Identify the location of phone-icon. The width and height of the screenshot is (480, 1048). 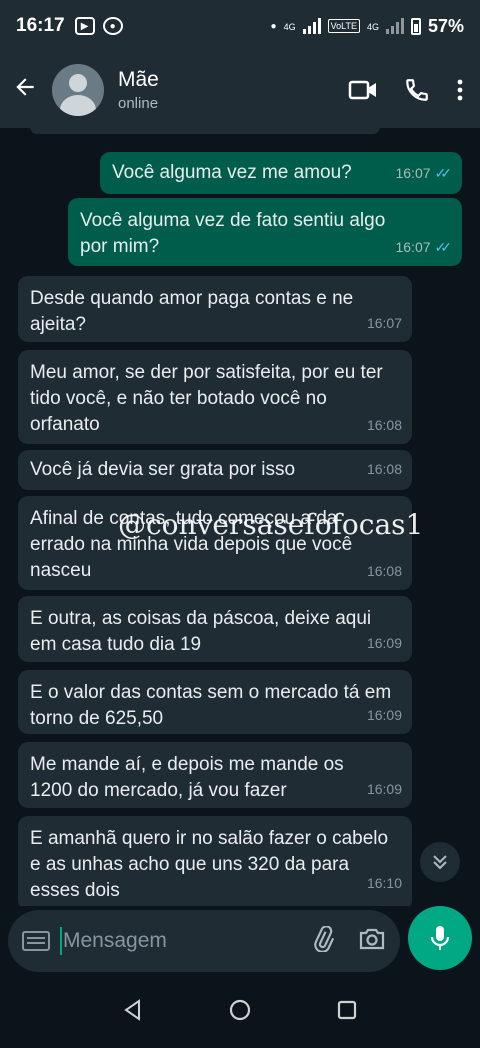
(417, 90).